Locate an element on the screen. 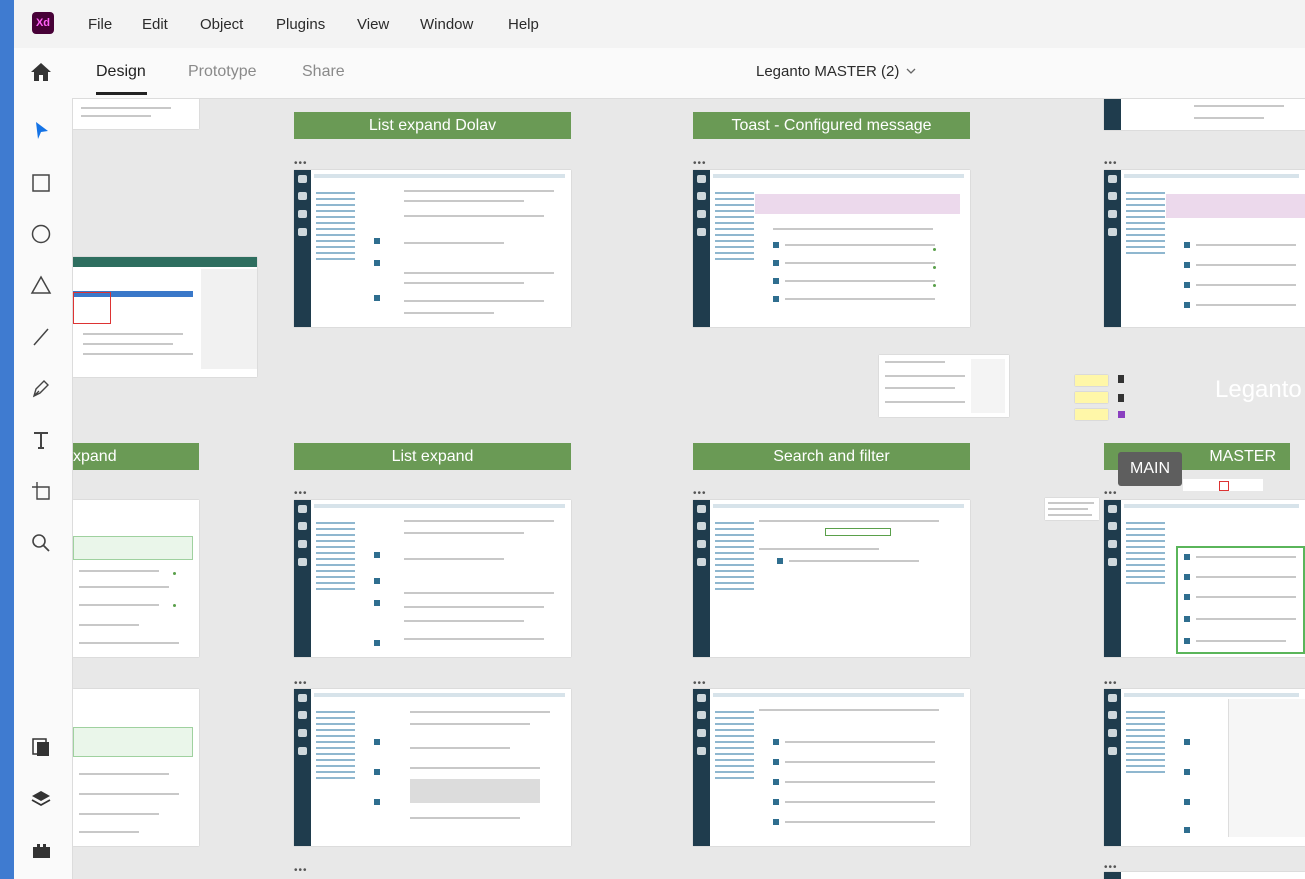 The width and height of the screenshot is (1305, 879). banner-search-and-filter: Search and filter is located at coordinates (831, 456).